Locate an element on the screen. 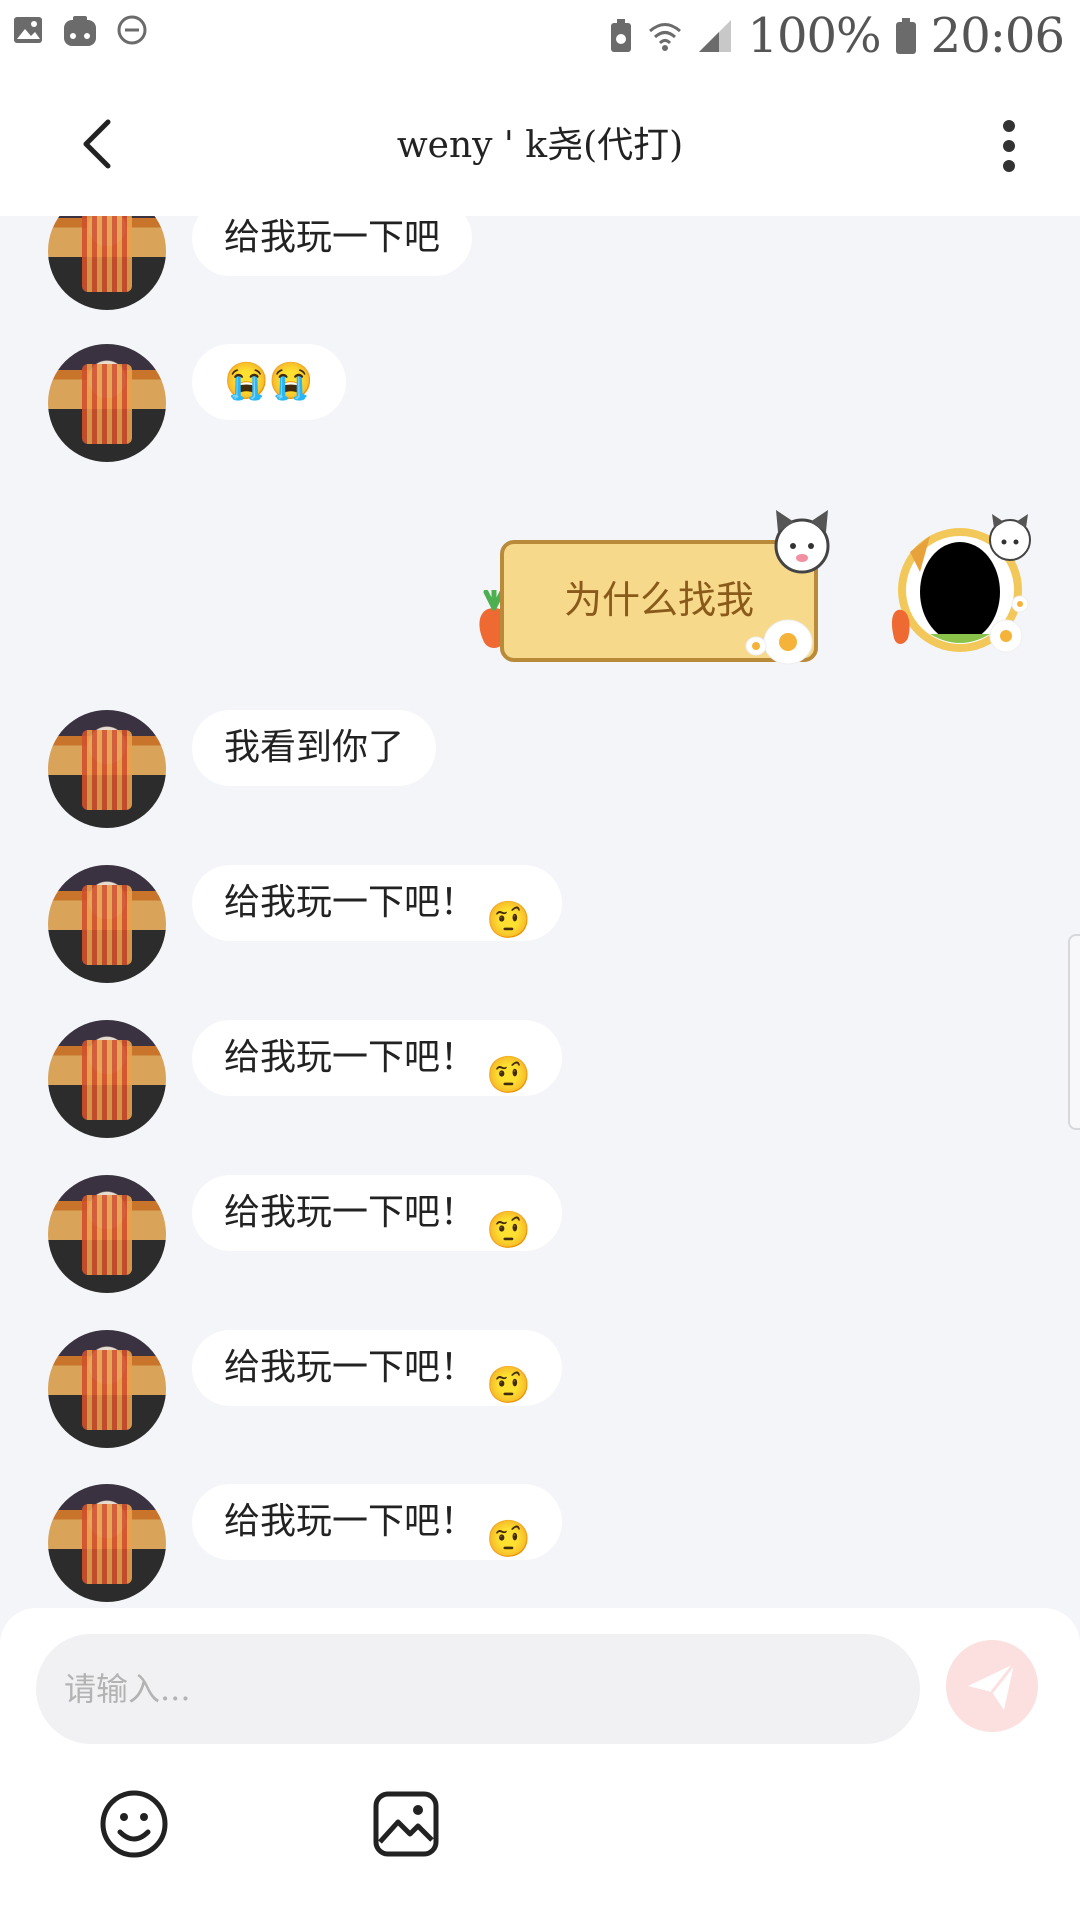 The height and width of the screenshot is (1920, 1080). send-icon is located at coordinates (992, 1686).